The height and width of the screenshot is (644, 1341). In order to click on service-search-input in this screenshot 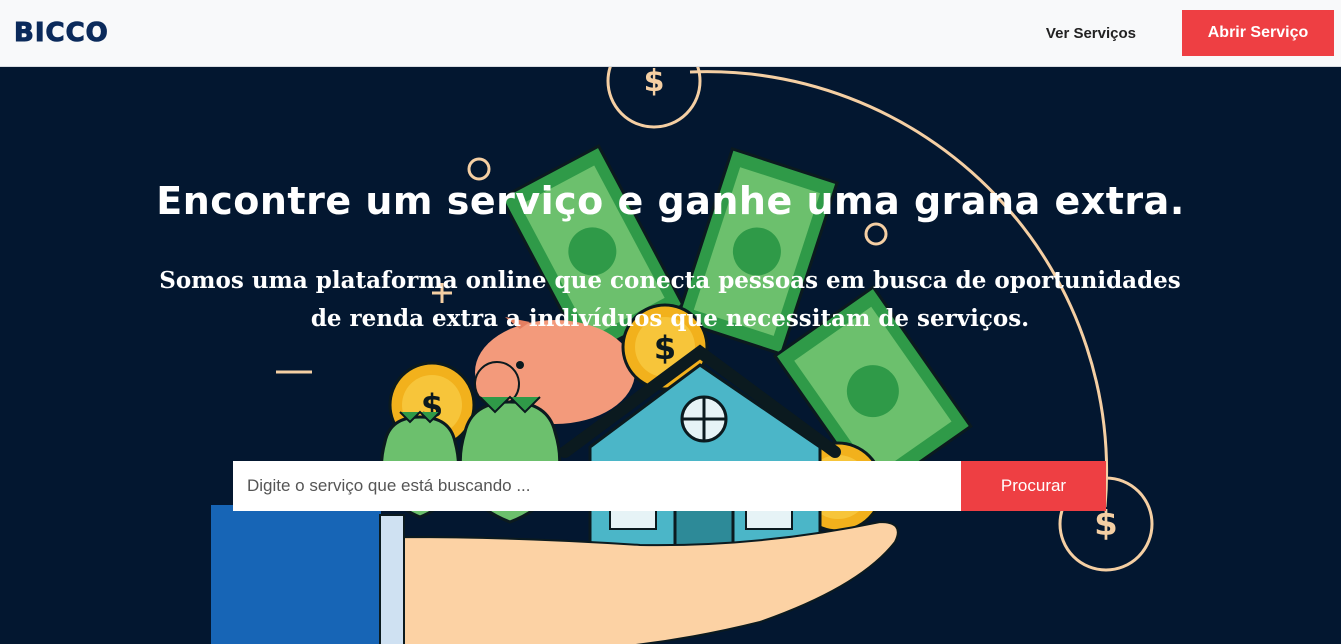, I will do `click(597, 486)`.